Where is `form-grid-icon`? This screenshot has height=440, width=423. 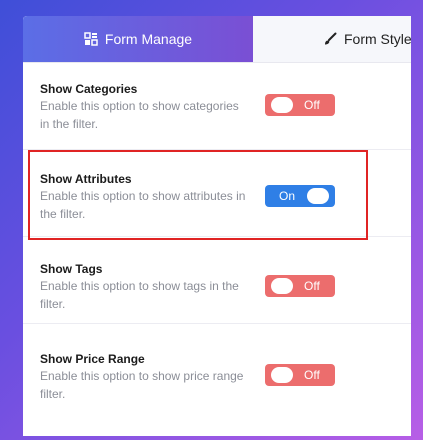 form-grid-icon is located at coordinates (91, 39).